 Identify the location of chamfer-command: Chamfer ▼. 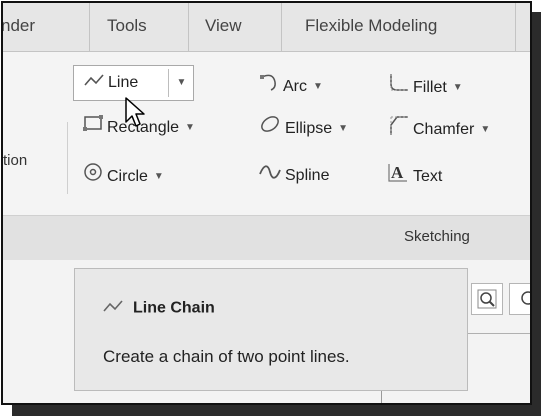
(438, 128).